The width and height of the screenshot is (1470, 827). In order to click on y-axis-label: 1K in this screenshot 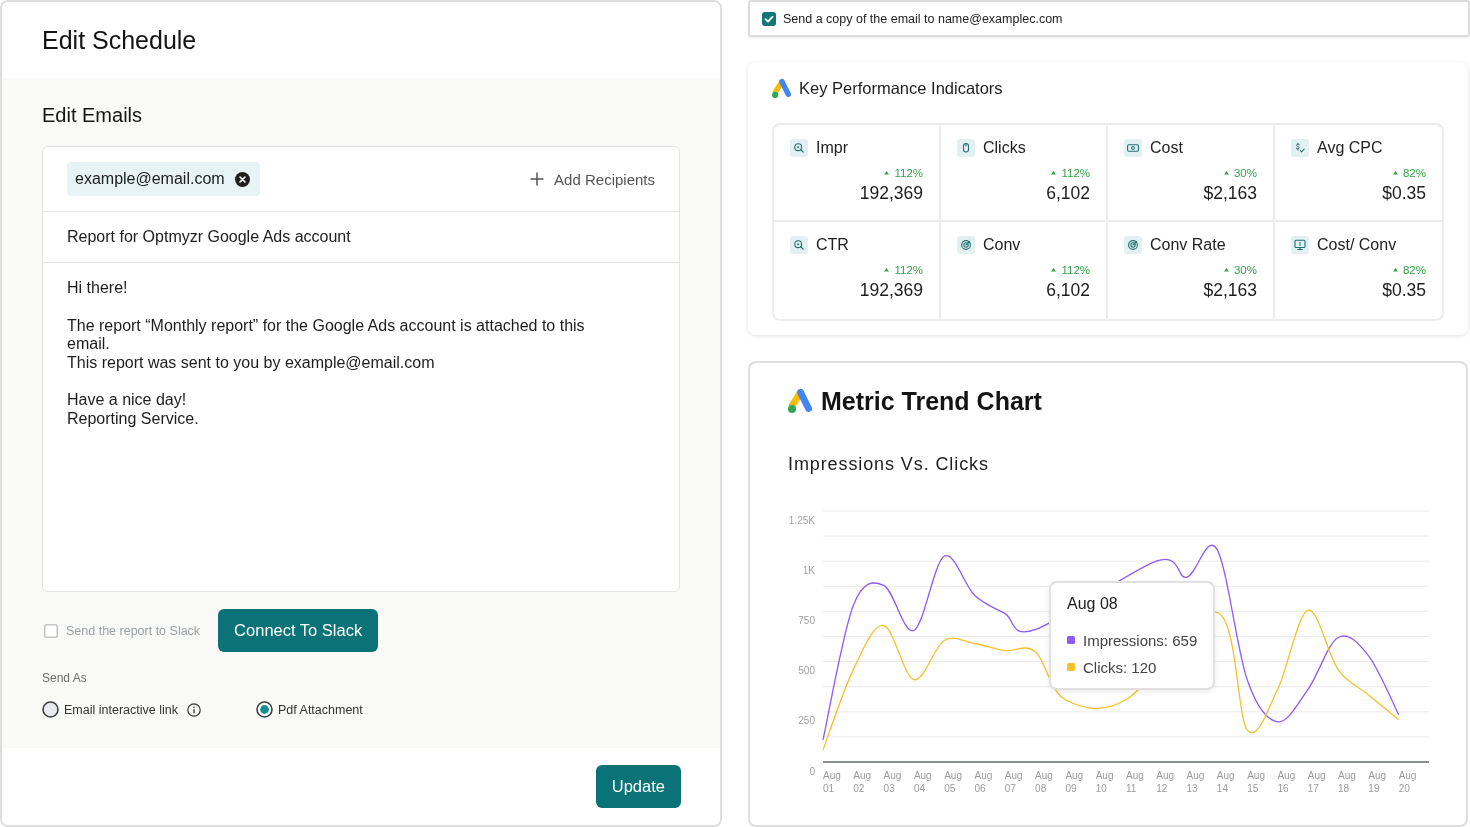, I will do `click(808, 570)`.